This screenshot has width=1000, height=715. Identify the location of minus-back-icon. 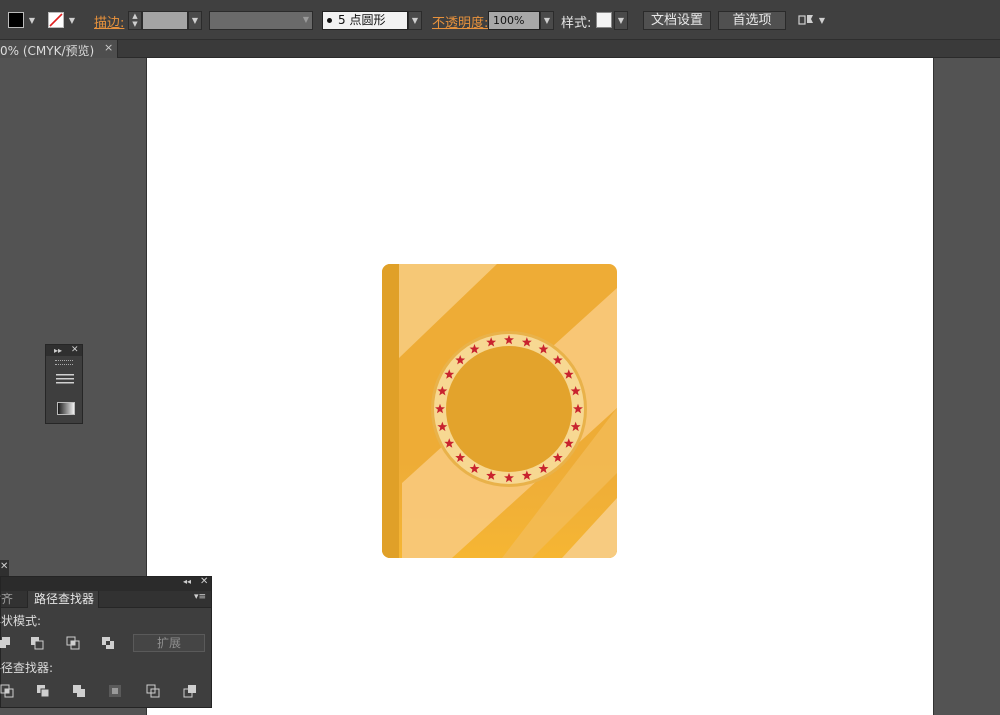
(190, 691).